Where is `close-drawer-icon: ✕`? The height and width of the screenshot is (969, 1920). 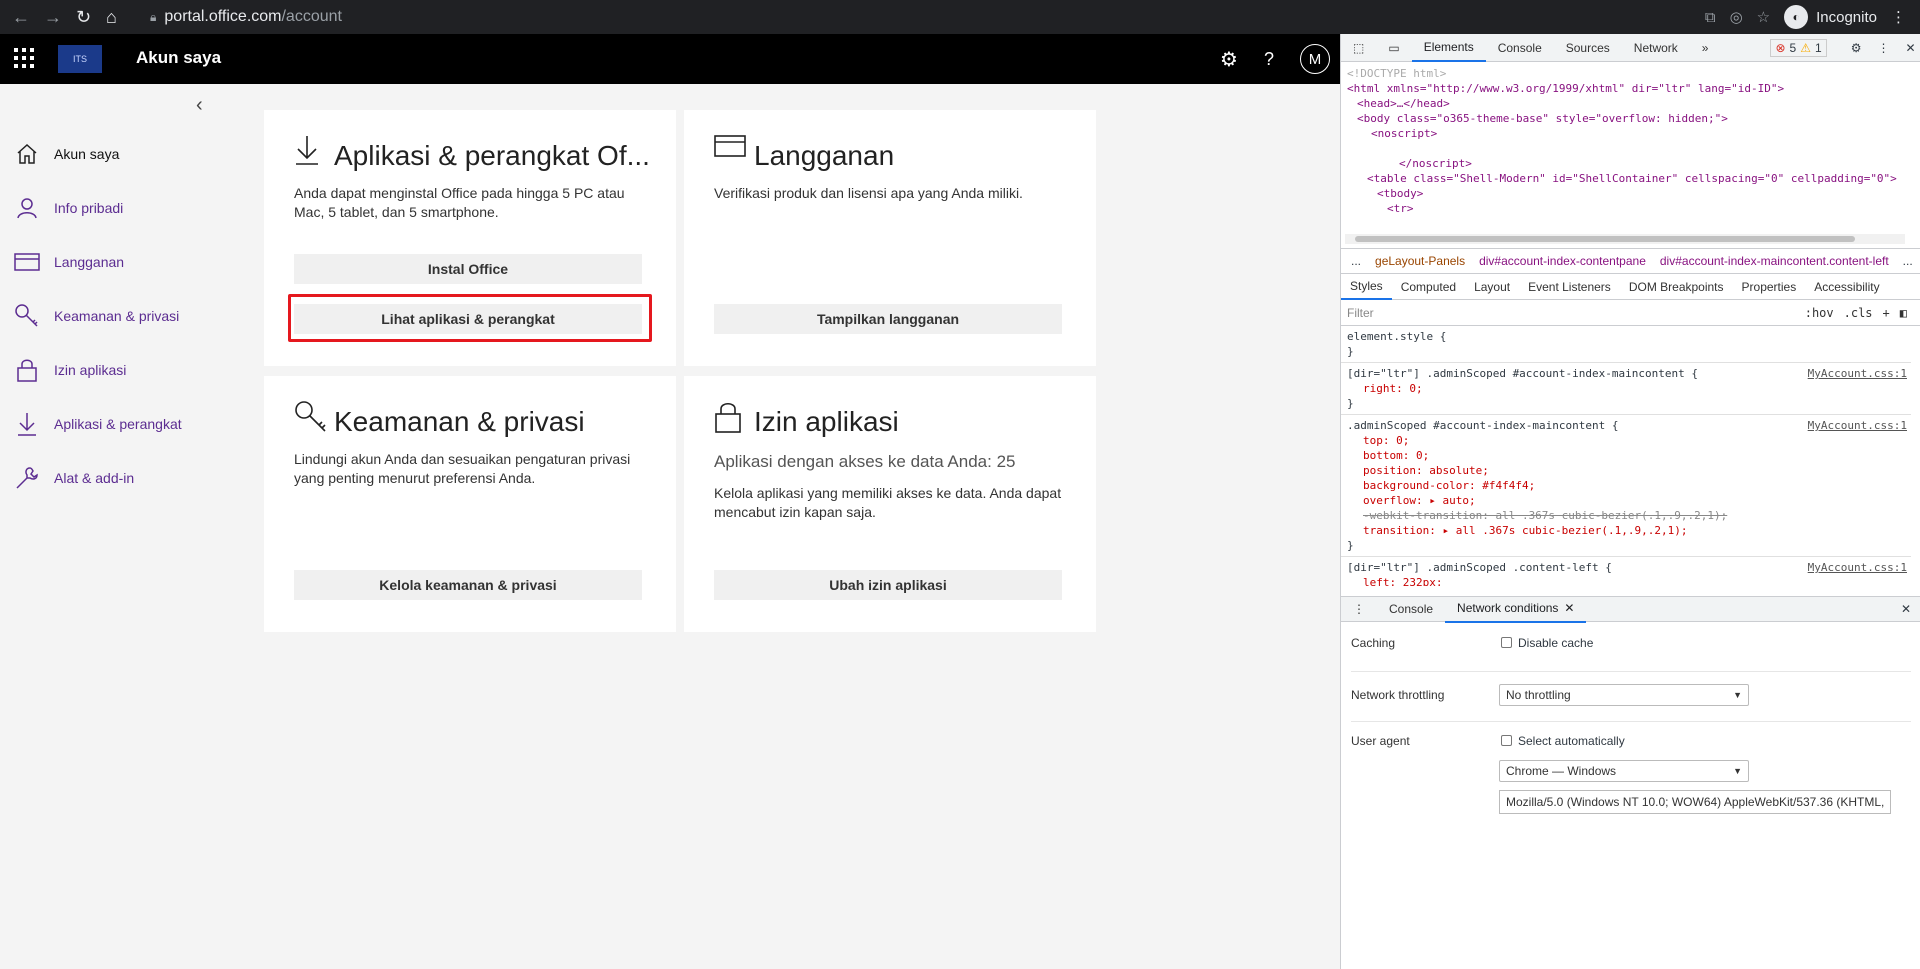 close-drawer-icon: ✕ is located at coordinates (1906, 609).